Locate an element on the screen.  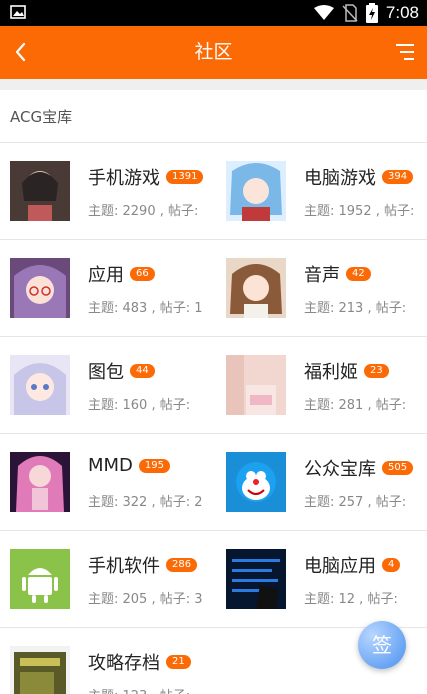
forum-stats: 主题: 483 , 帖子: 1 is located at coordinates (145, 308).